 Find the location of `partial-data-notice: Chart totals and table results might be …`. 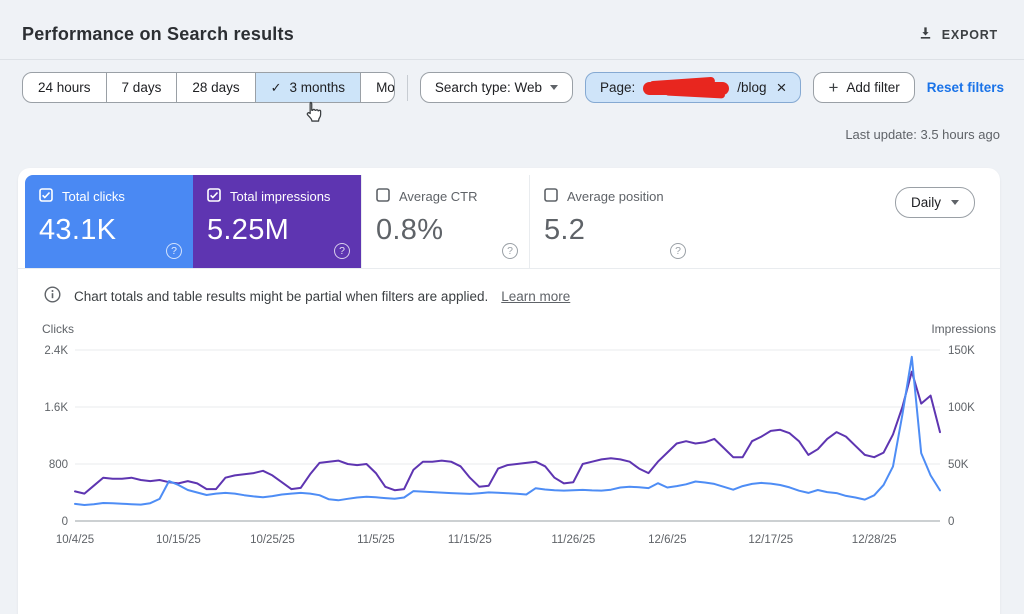

partial-data-notice: Chart totals and table results might be … is located at coordinates (509, 287).